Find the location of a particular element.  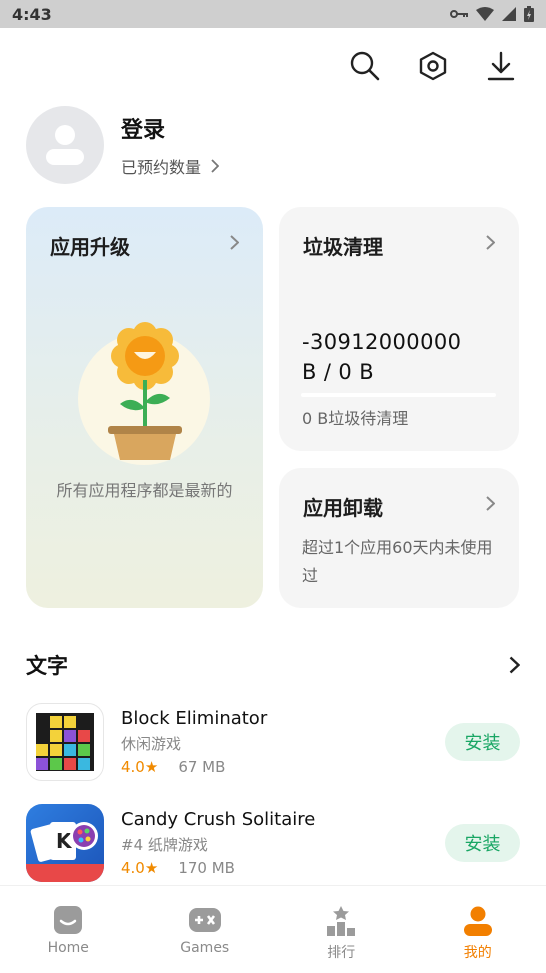

top-actions is located at coordinates (433, 66).